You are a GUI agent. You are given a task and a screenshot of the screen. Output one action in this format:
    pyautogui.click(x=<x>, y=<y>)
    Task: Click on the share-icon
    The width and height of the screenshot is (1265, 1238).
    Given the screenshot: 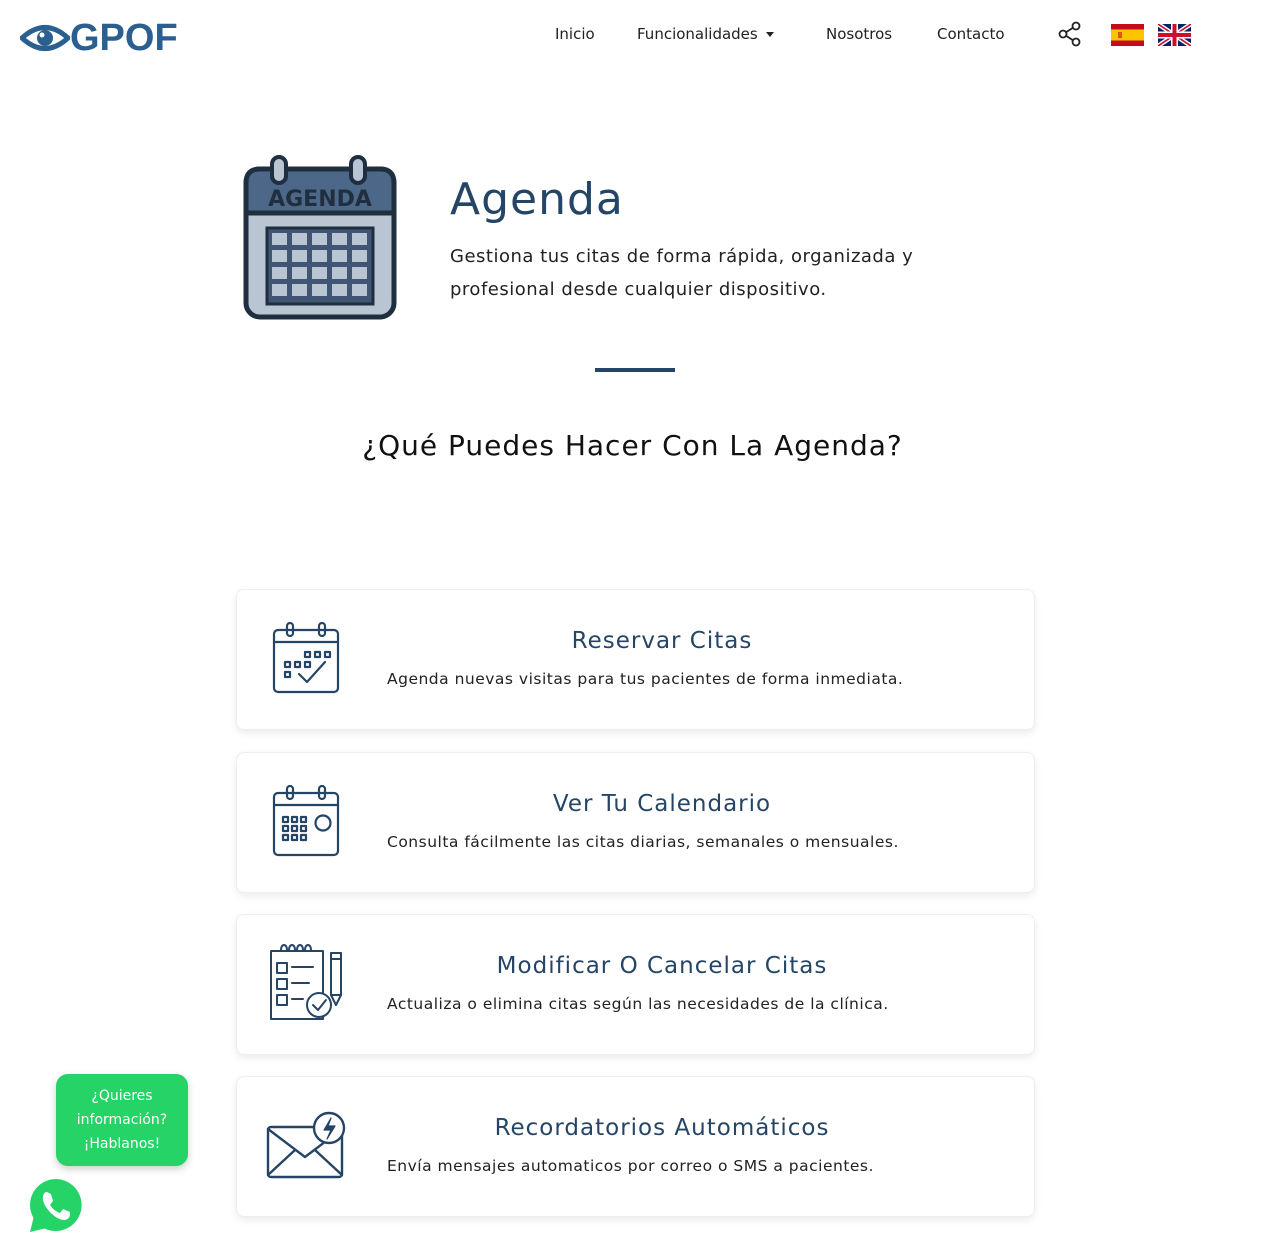 What is the action you would take?
    pyautogui.click(x=1070, y=34)
    